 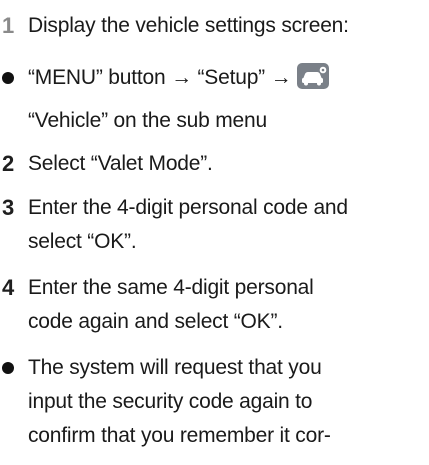 What do you see at coordinates (175, 367) in the screenshot?
I see `note-line-1: The system will request that you` at bounding box center [175, 367].